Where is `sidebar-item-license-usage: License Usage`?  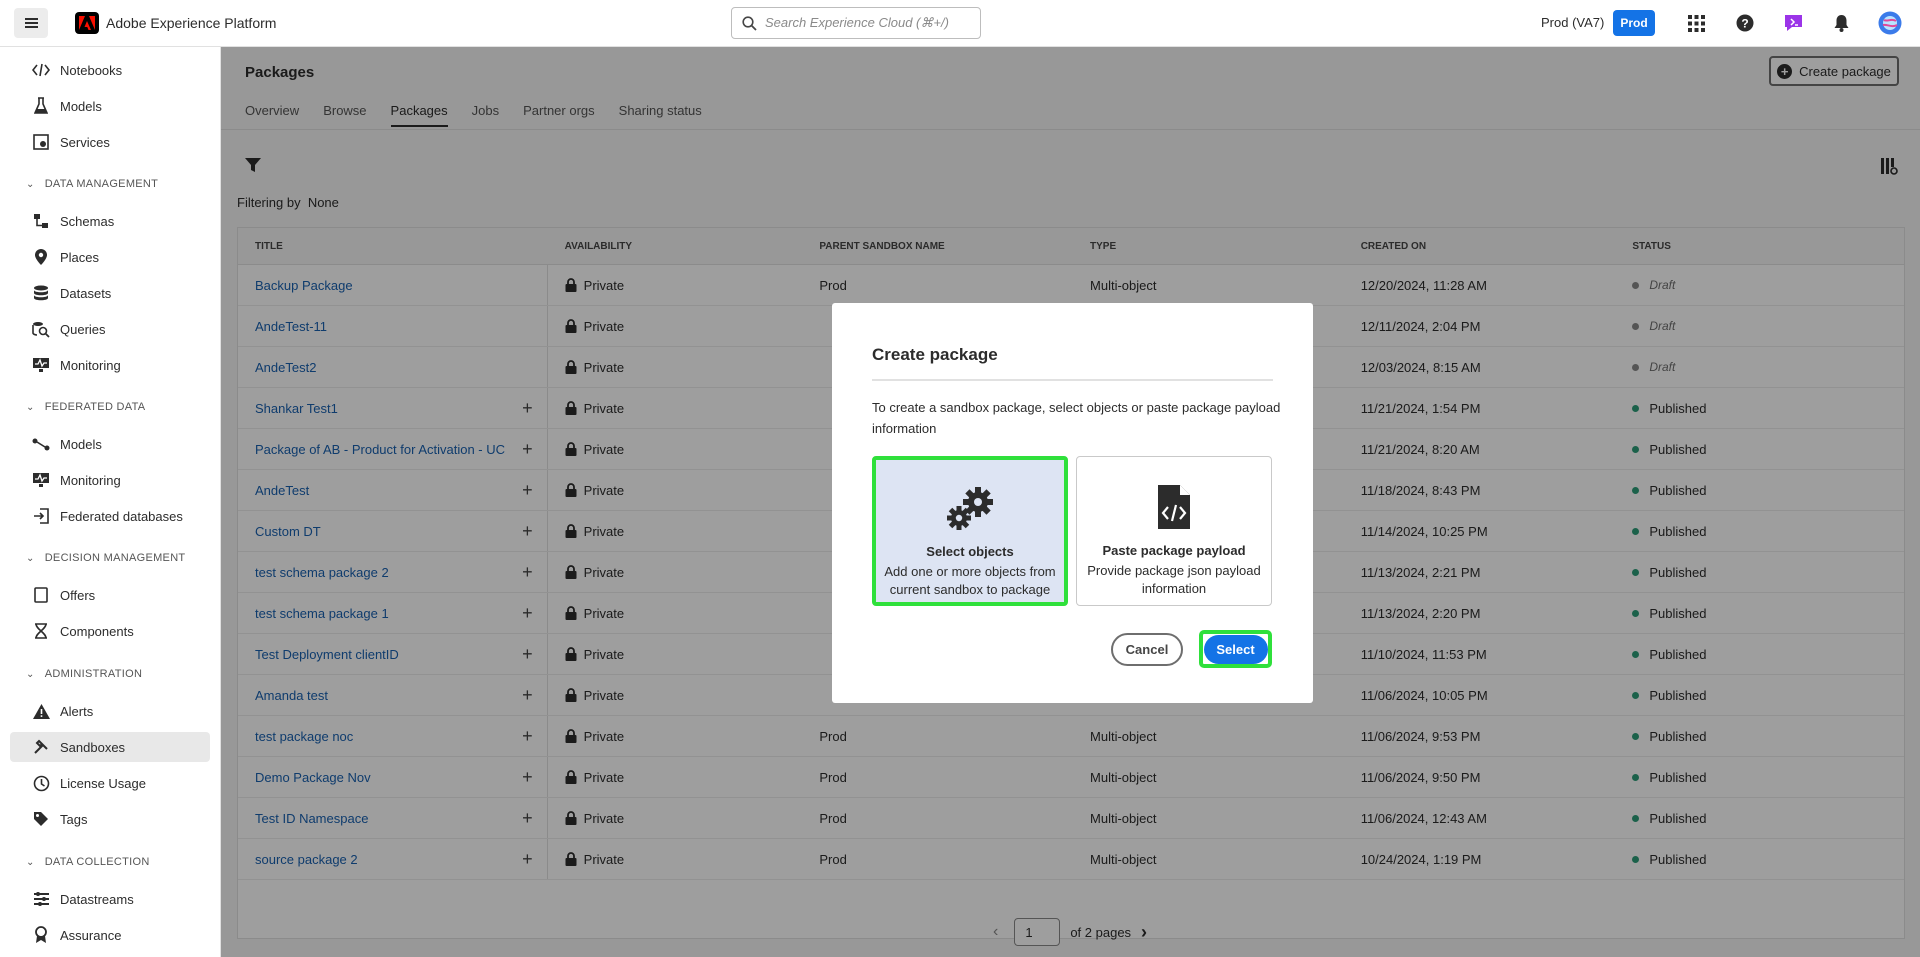 sidebar-item-license-usage: License Usage is located at coordinates (110, 783).